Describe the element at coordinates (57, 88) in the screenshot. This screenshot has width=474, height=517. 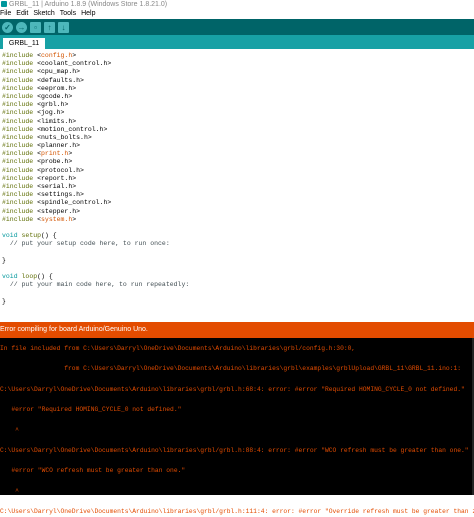
I see `include-header: eeprom.h` at that location.